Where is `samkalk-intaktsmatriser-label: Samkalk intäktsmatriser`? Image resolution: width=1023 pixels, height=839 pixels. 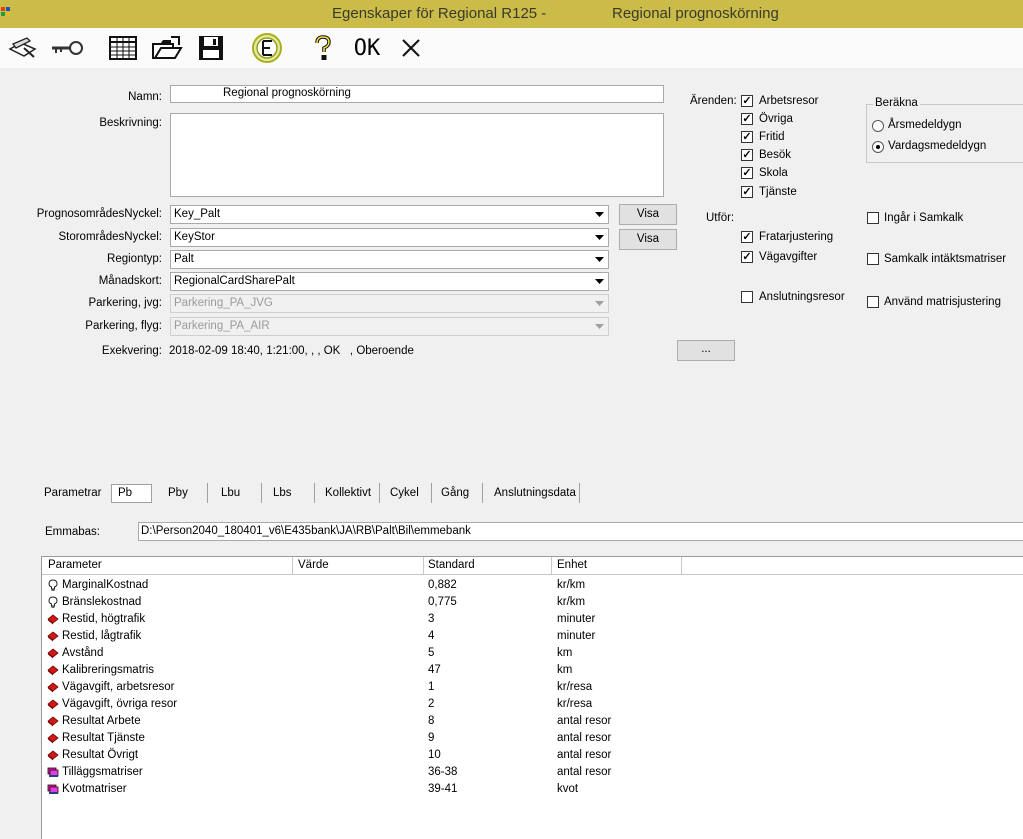 samkalk-intaktsmatriser-label: Samkalk intäktsmatriser is located at coordinates (945, 259).